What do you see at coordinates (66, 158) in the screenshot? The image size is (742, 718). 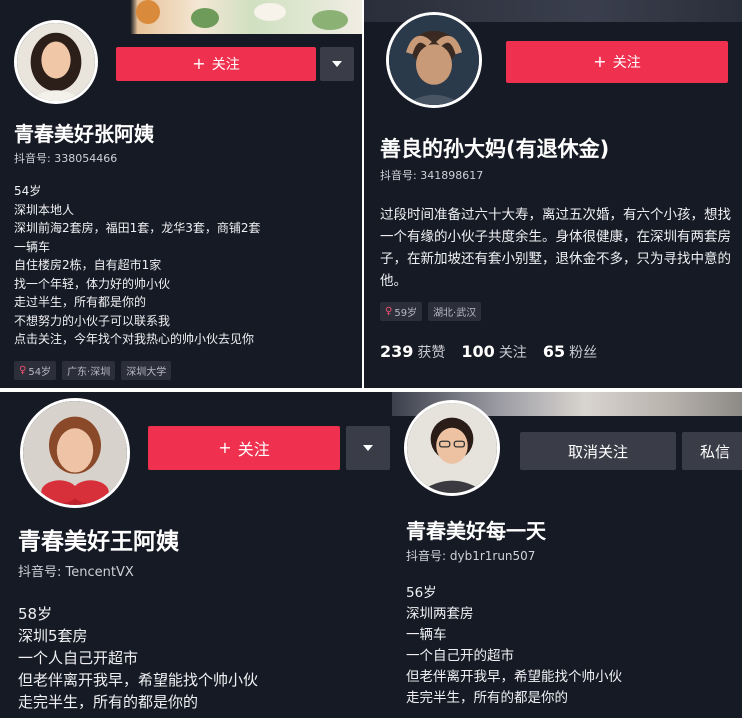 I see `douyin-id: 抖音号: 338054466` at bounding box center [66, 158].